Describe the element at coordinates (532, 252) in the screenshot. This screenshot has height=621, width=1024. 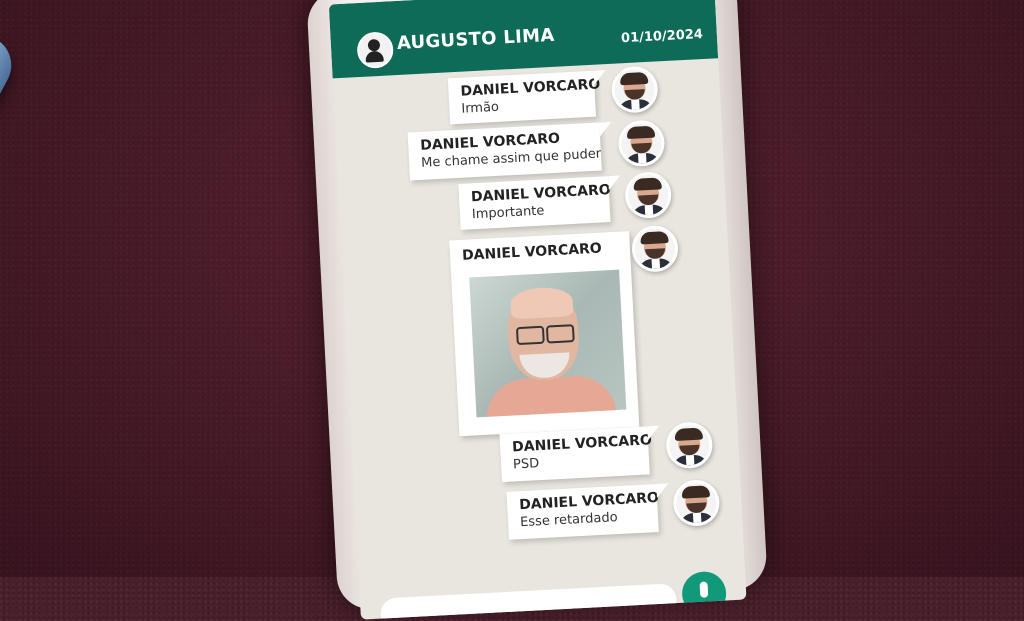
I see `message-sender: DANIEL VORCARO` at that location.